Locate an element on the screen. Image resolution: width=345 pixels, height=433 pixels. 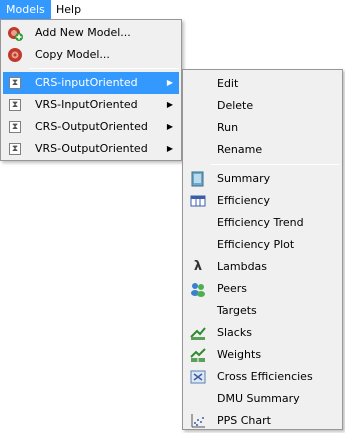
submenu-item-lambdas: λ Lambdas is located at coordinates (262, 267).